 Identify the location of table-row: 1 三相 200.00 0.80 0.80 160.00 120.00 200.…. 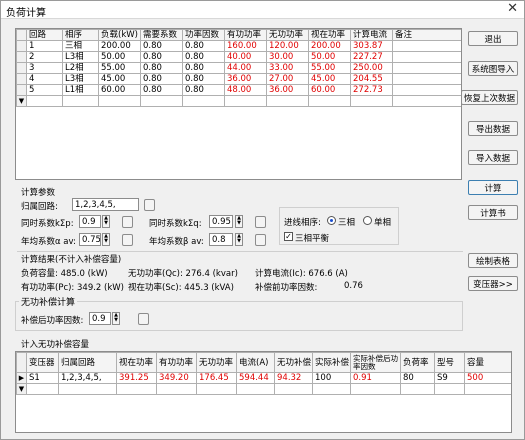
(238, 46).